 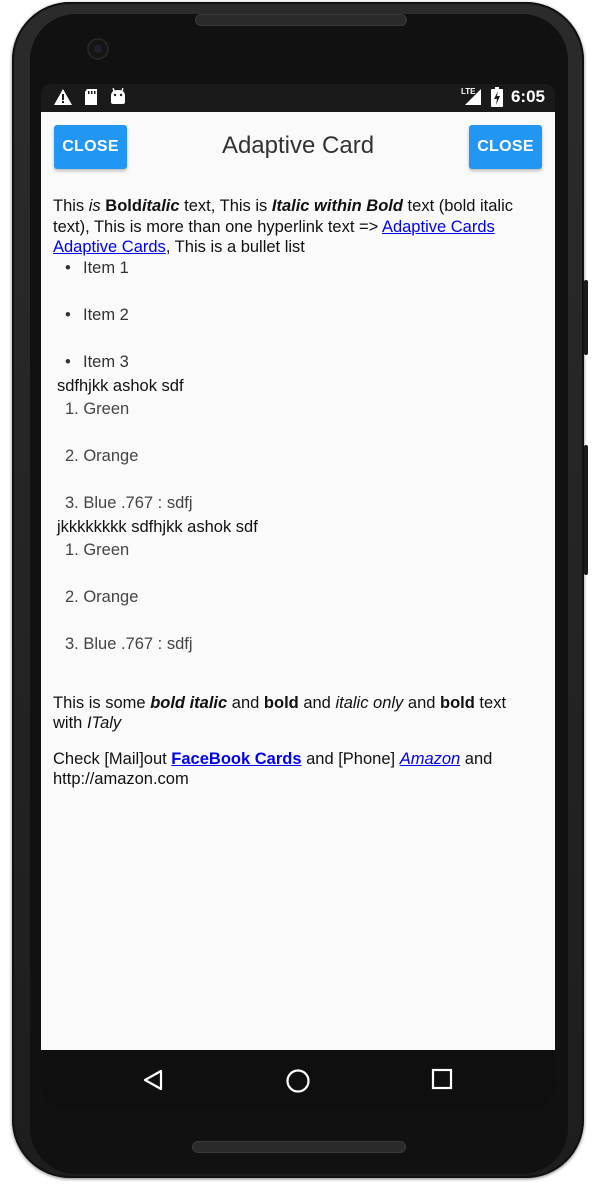 What do you see at coordinates (586, 510) in the screenshot?
I see `power-button` at bounding box center [586, 510].